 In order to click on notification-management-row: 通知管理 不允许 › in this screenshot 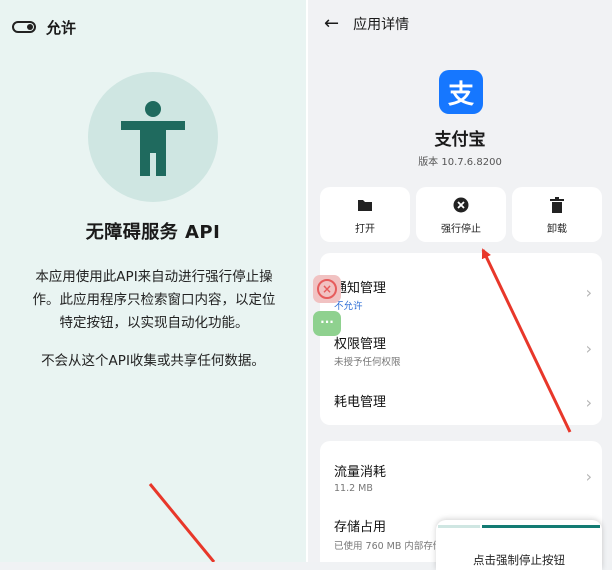, I will do `click(461, 283)`.